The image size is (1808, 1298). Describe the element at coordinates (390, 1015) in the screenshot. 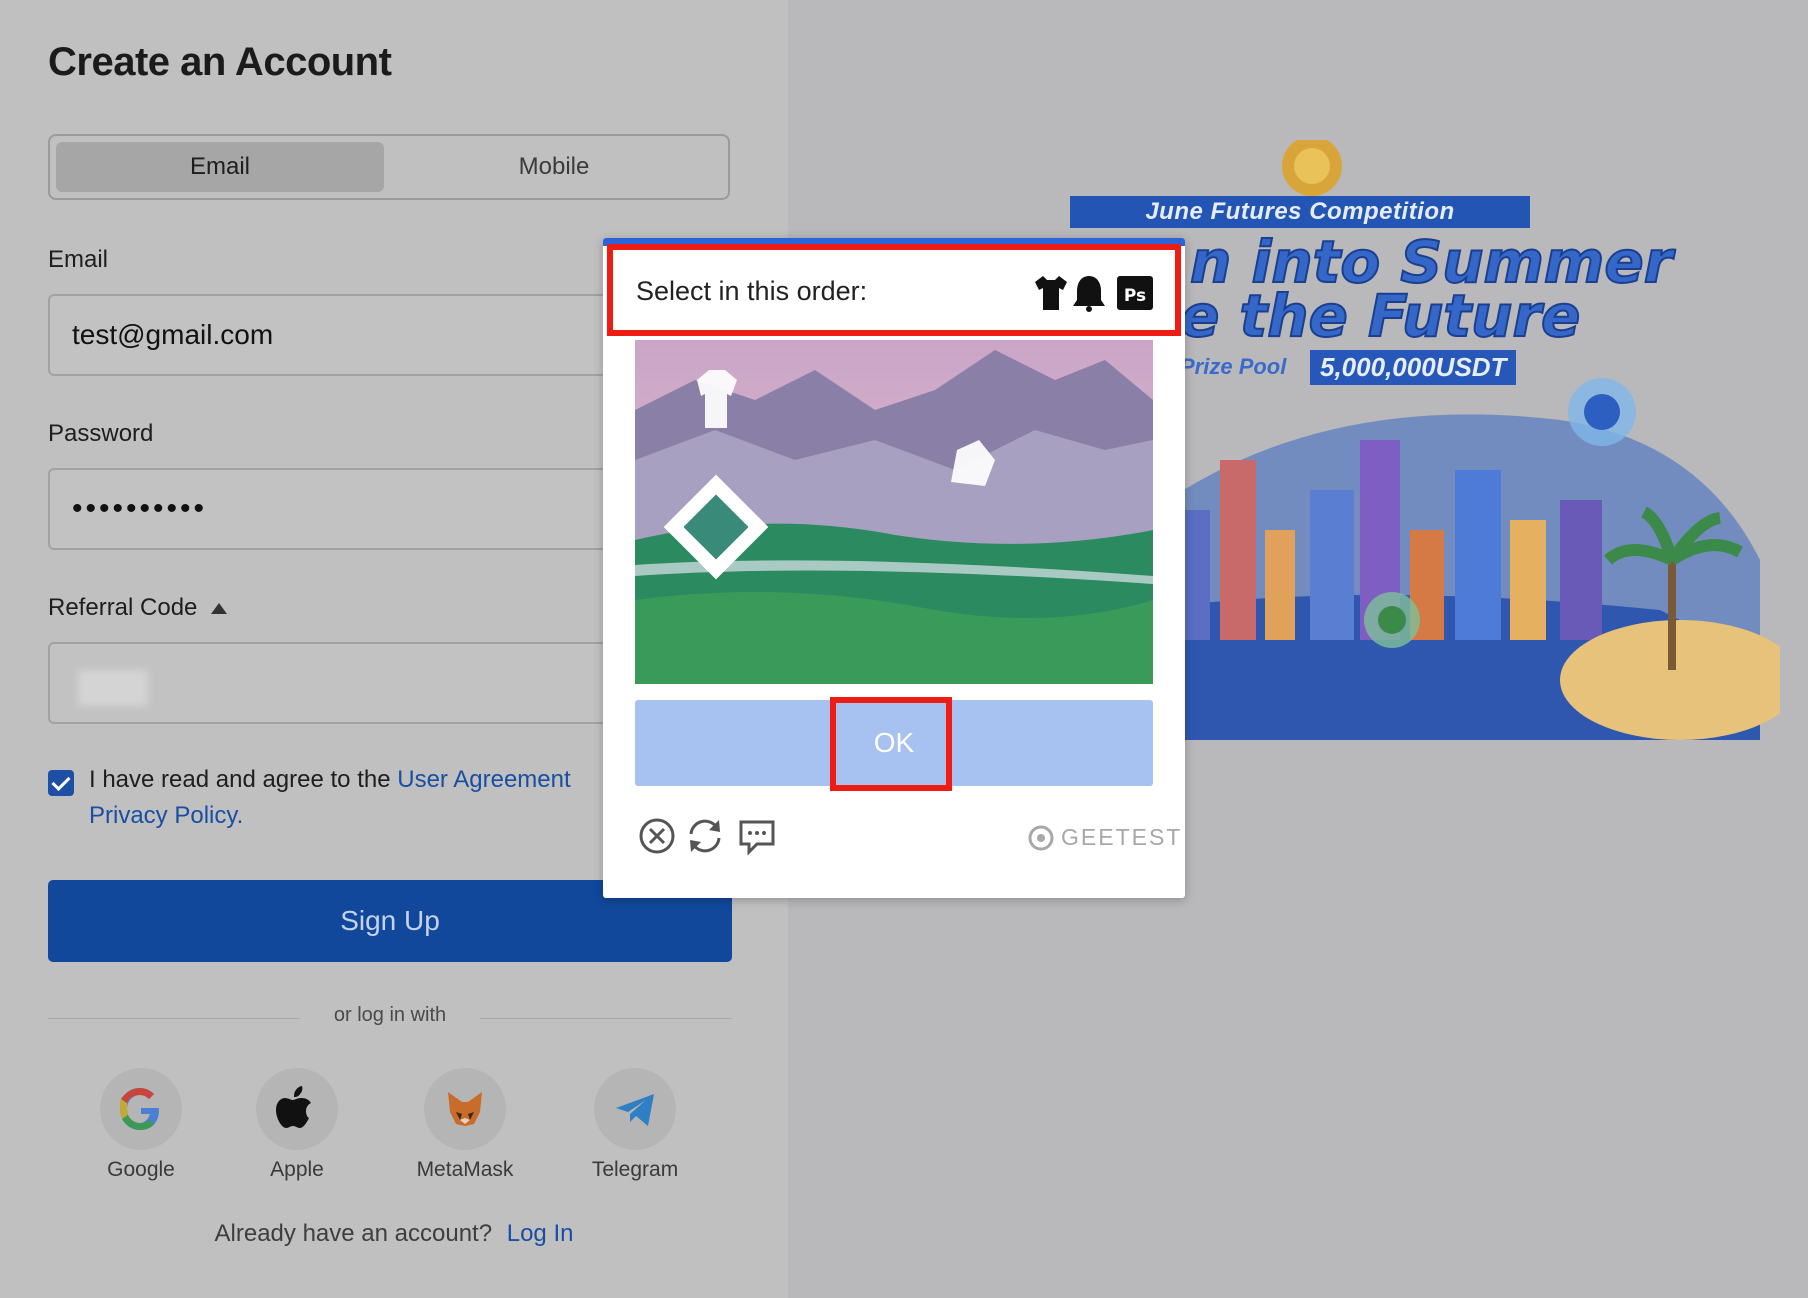

I see `or-login-label: or log in with` at that location.